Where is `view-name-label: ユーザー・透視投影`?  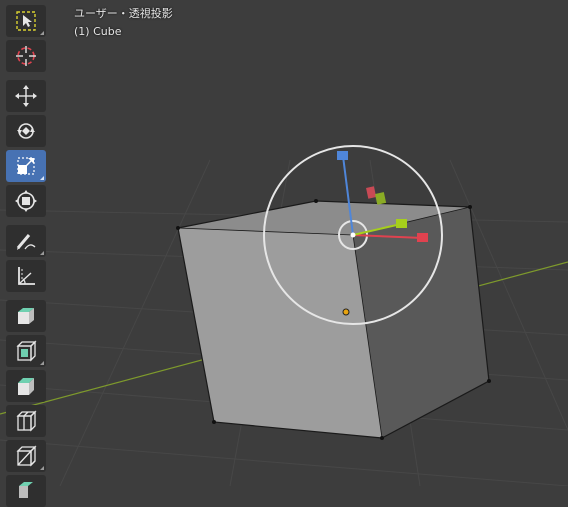 view-name-label: ユーザー・透視投影 is located at coordinates (123, 13).